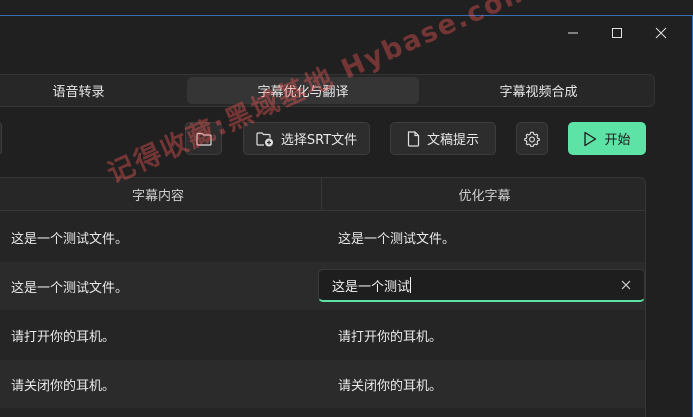 This screenshot has width=693, height=417. I want to click on document-prompt-button: 文稿提示, so click(443, 138).